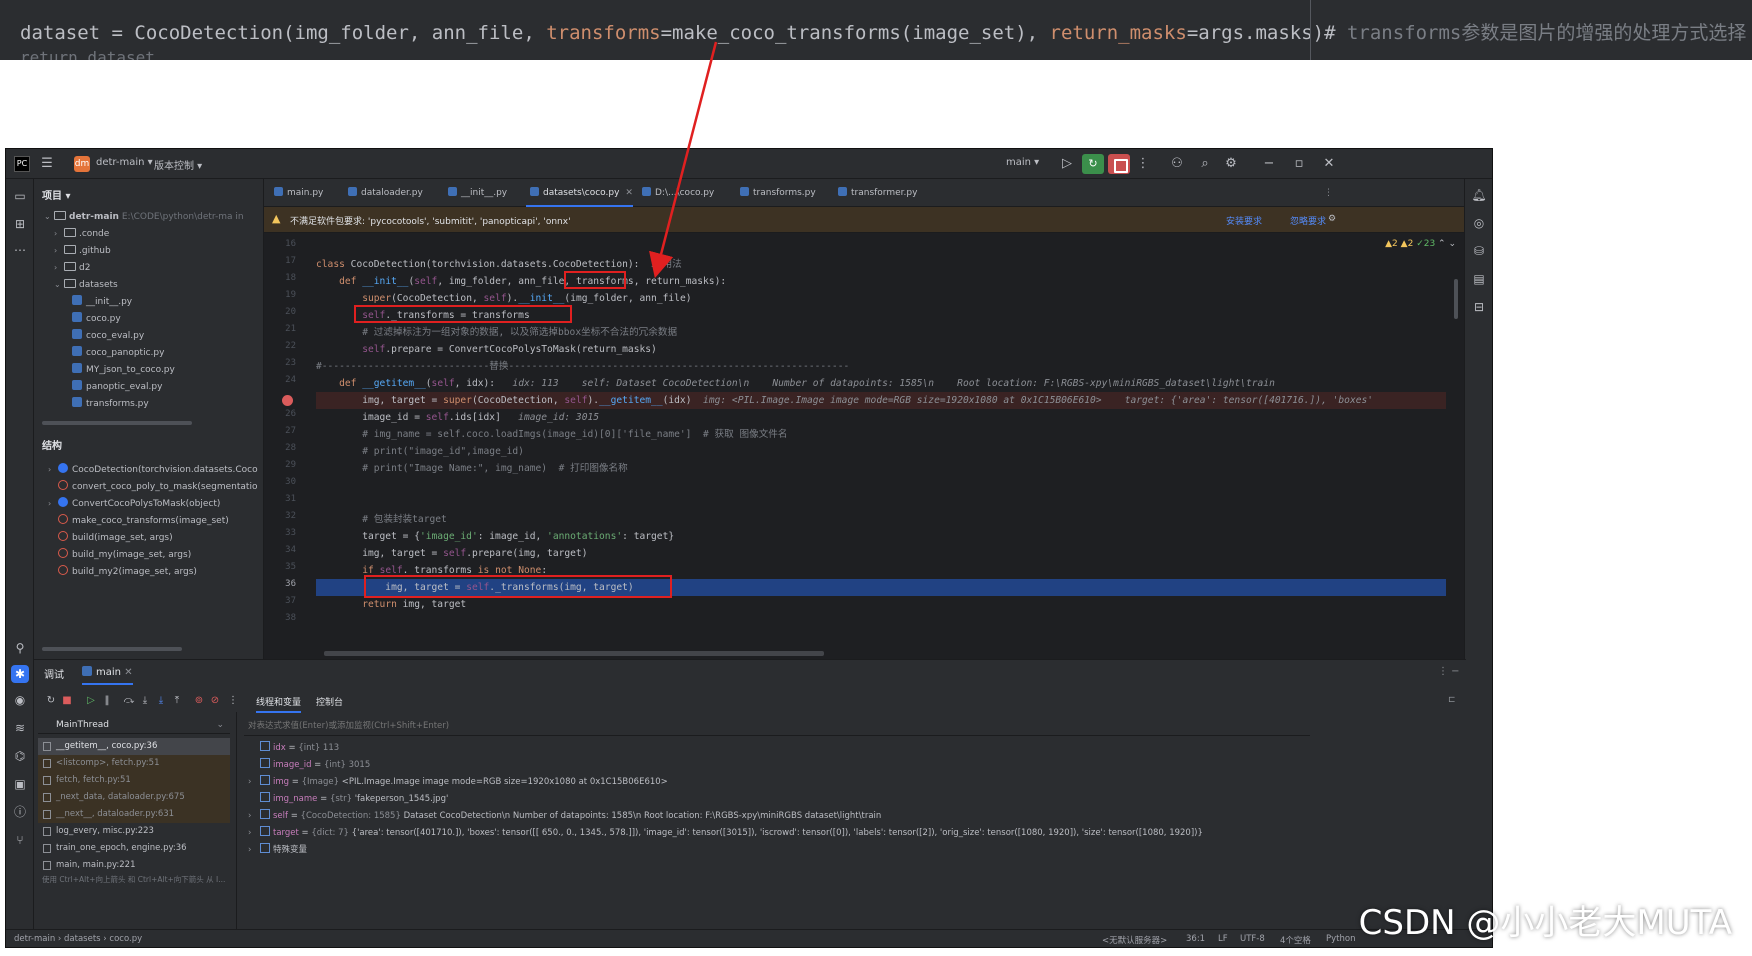  What do you see at coordinates (102, 302) in the screenshot?
I see `tree-item: __init__.py` at bounding box center [102, 302].